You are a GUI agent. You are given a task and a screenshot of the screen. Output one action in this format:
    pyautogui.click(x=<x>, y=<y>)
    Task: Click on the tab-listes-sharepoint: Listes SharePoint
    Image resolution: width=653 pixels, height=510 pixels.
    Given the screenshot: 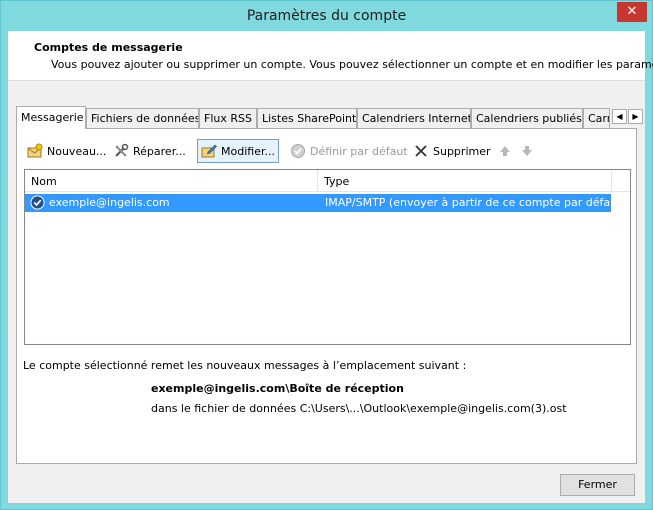 What is the action you would take?
    pyautogui.click(x=307, y=118)
    